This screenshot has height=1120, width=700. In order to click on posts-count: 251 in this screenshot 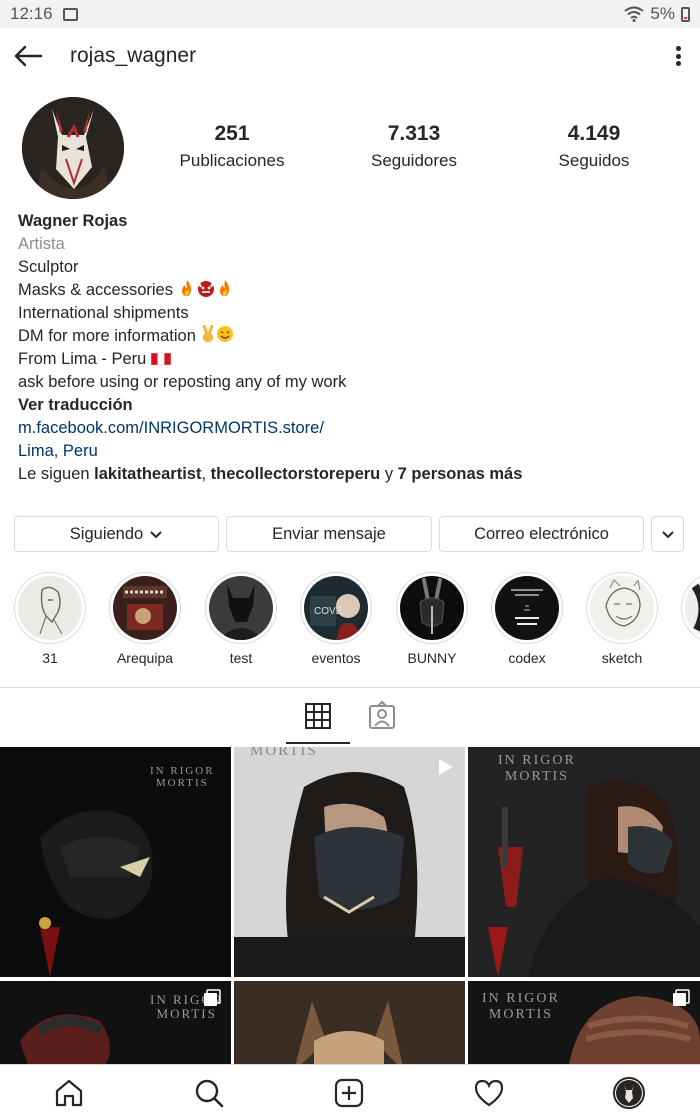, I will do `click(232, 133)`.